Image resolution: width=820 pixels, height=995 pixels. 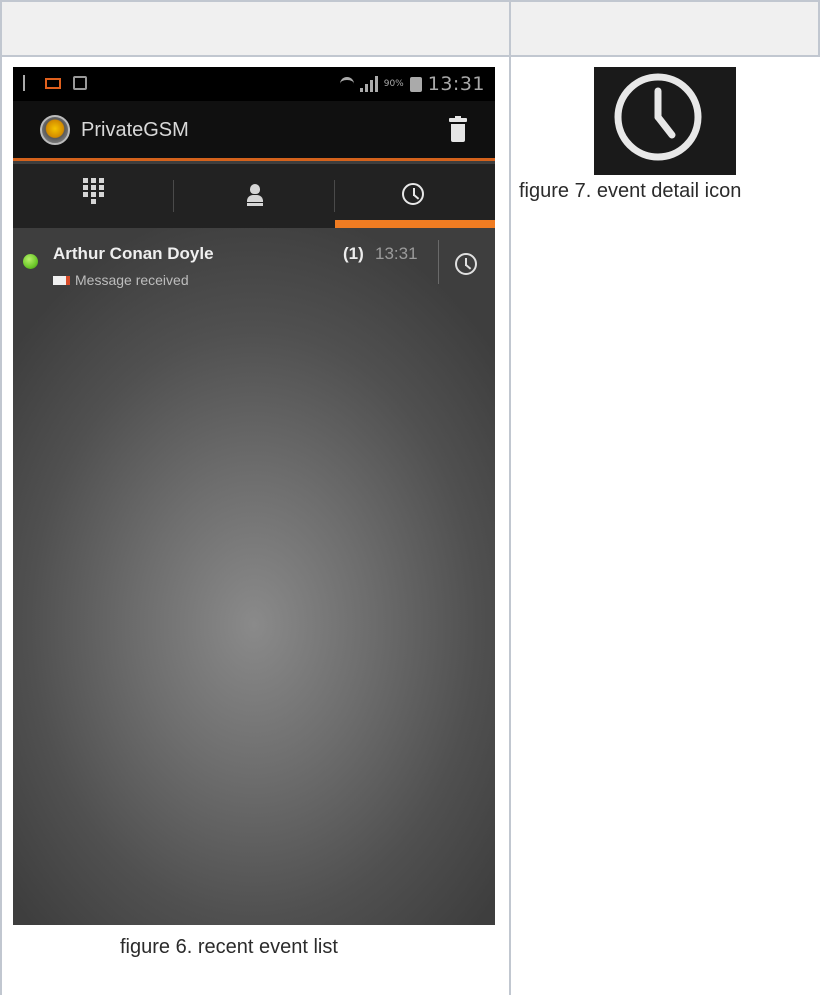 What do you see at coordinates (346, 84) in the screenshot?
I see `wifi-icon` at bounding box center [346, 84].